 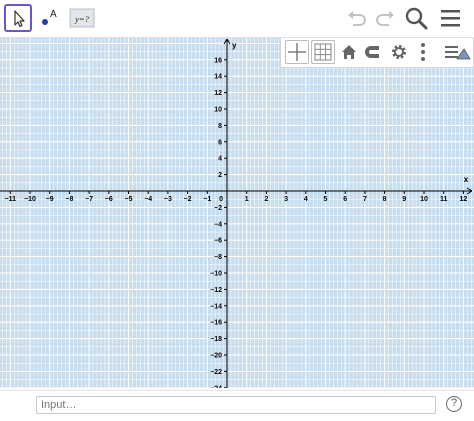 What do you see at coordinates (266, 199) in the screenshot?
I see `x-tick-label: 2` at bounding box center [266, 199].